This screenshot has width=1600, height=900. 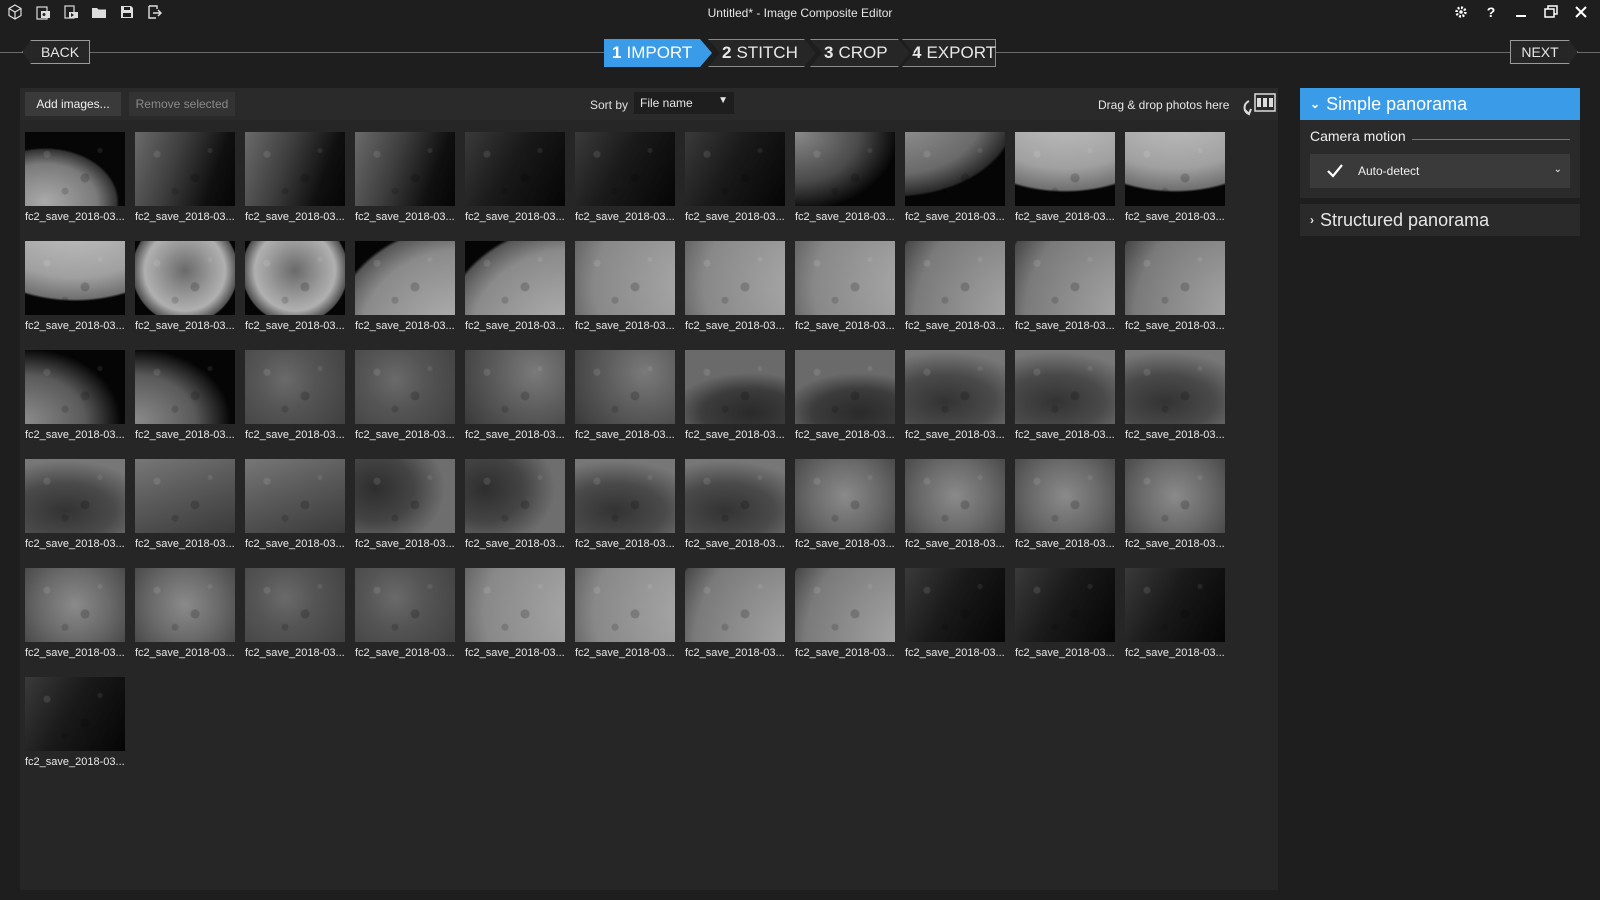 What do you see at coordinates (860, 53) in the screenshot?
I see `step-crop: 3 CROP` at bounding box center [860, 53].